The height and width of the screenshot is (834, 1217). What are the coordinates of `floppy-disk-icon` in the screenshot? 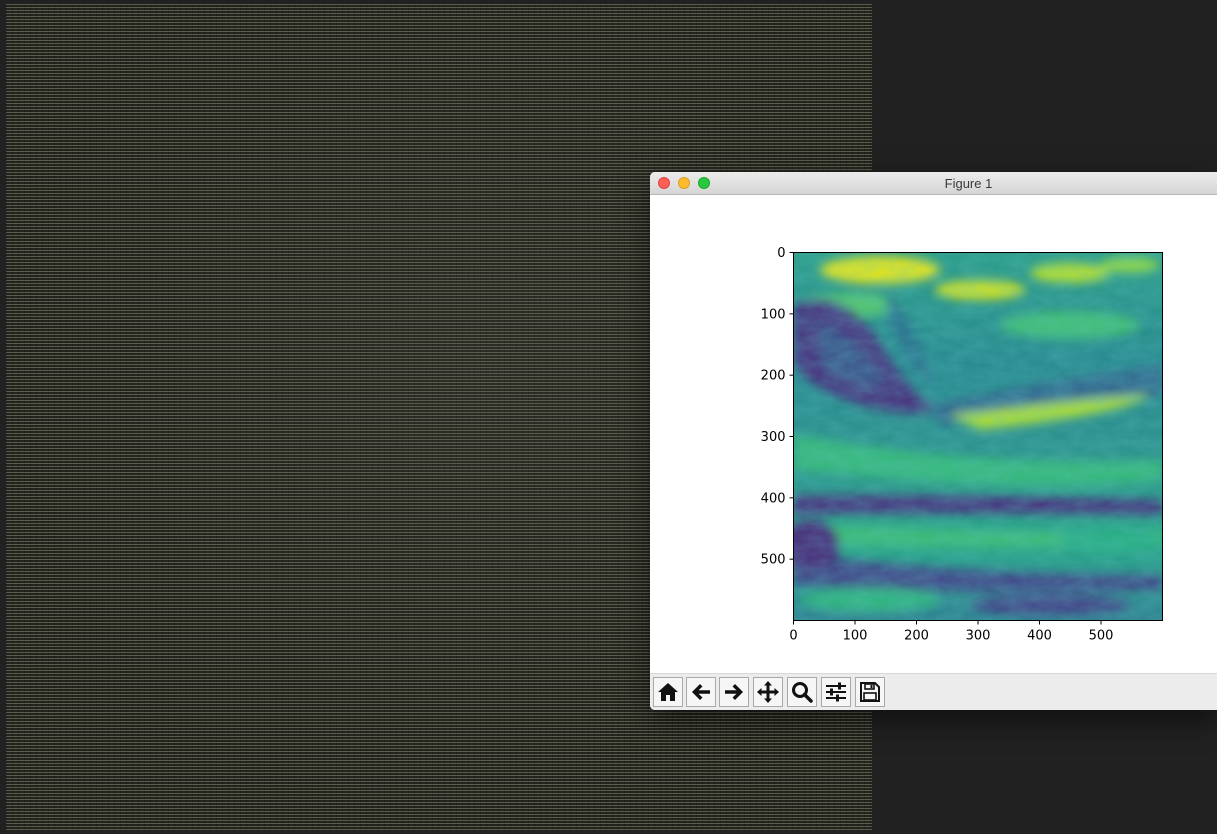 It's located at (870, 692).